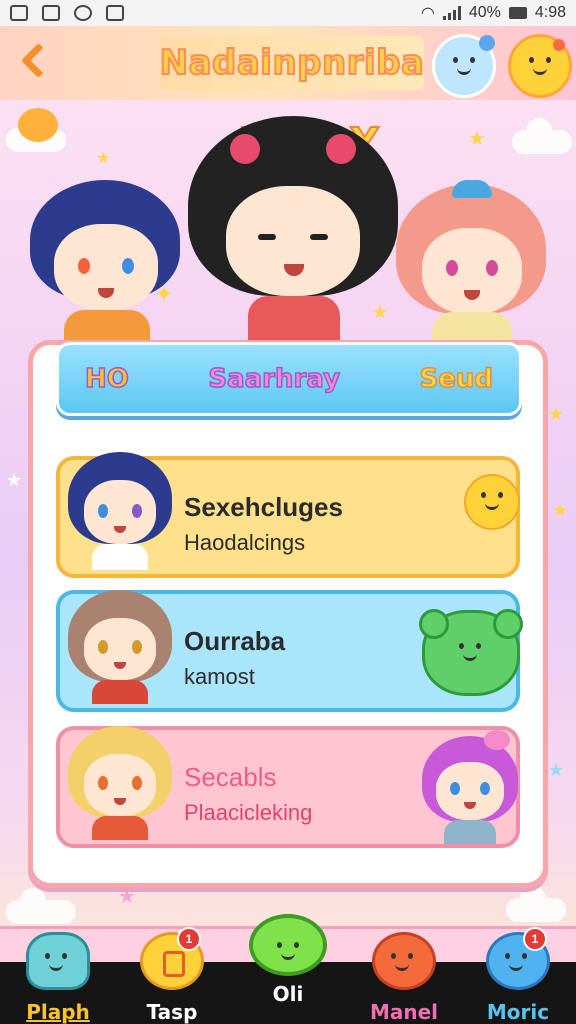  Describe the element at coordinates (105, 265) in the screenshot. I see `character-left-avatar` at that location.